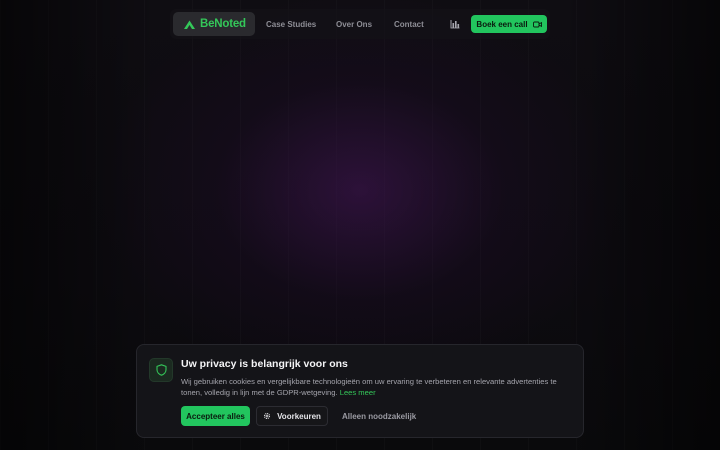  What do you see at coordinates (189, 24) in the screenshot?
I see `logo-mark-icon` at bounding box center [189, 24].